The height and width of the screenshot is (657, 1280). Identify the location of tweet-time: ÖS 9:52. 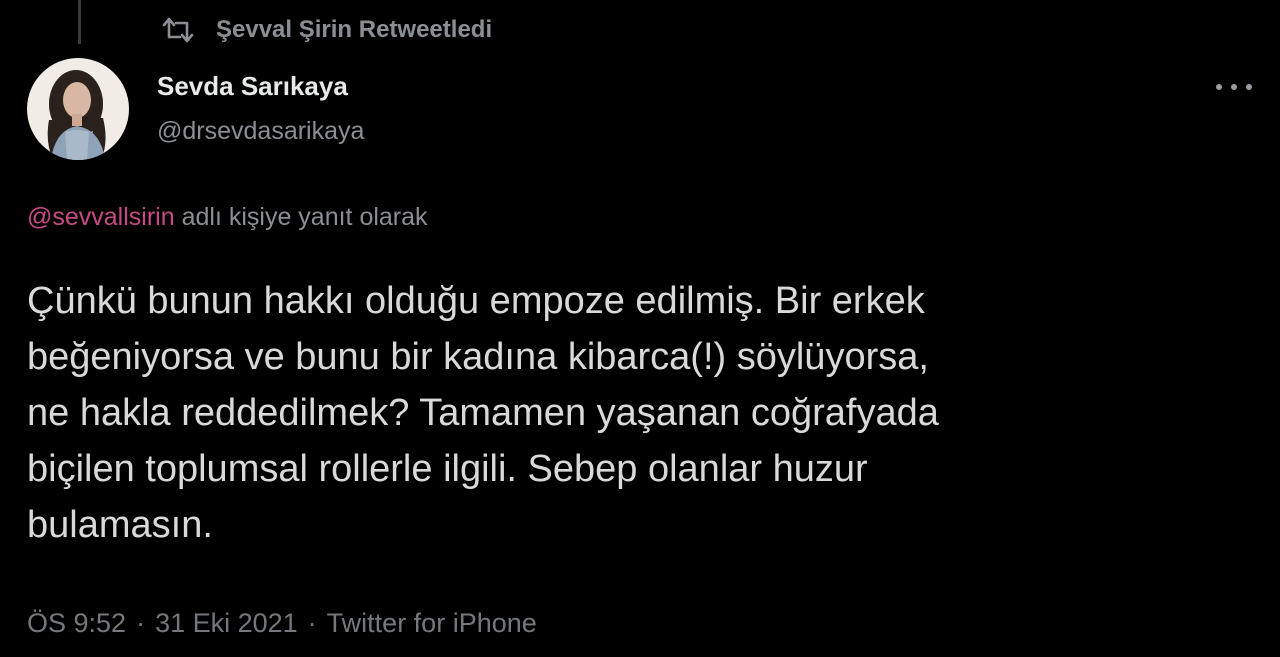
(77, 623).